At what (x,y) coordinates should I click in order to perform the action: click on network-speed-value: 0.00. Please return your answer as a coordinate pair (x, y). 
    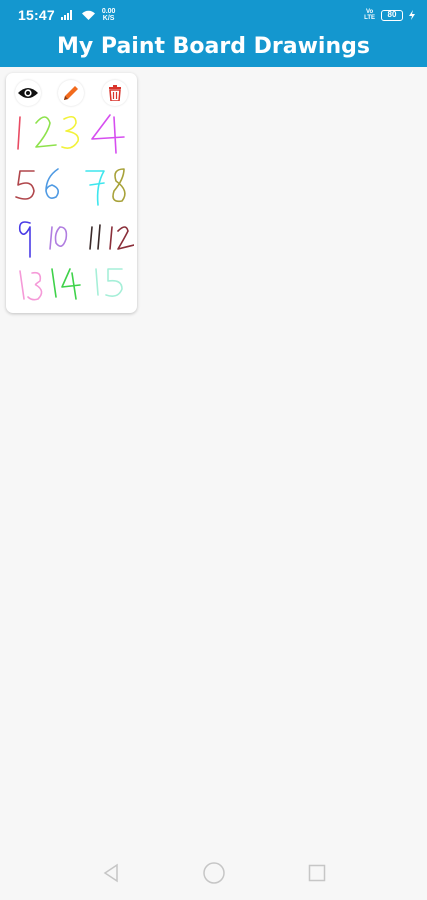
    Looking at the image, I should click on (108, 11).